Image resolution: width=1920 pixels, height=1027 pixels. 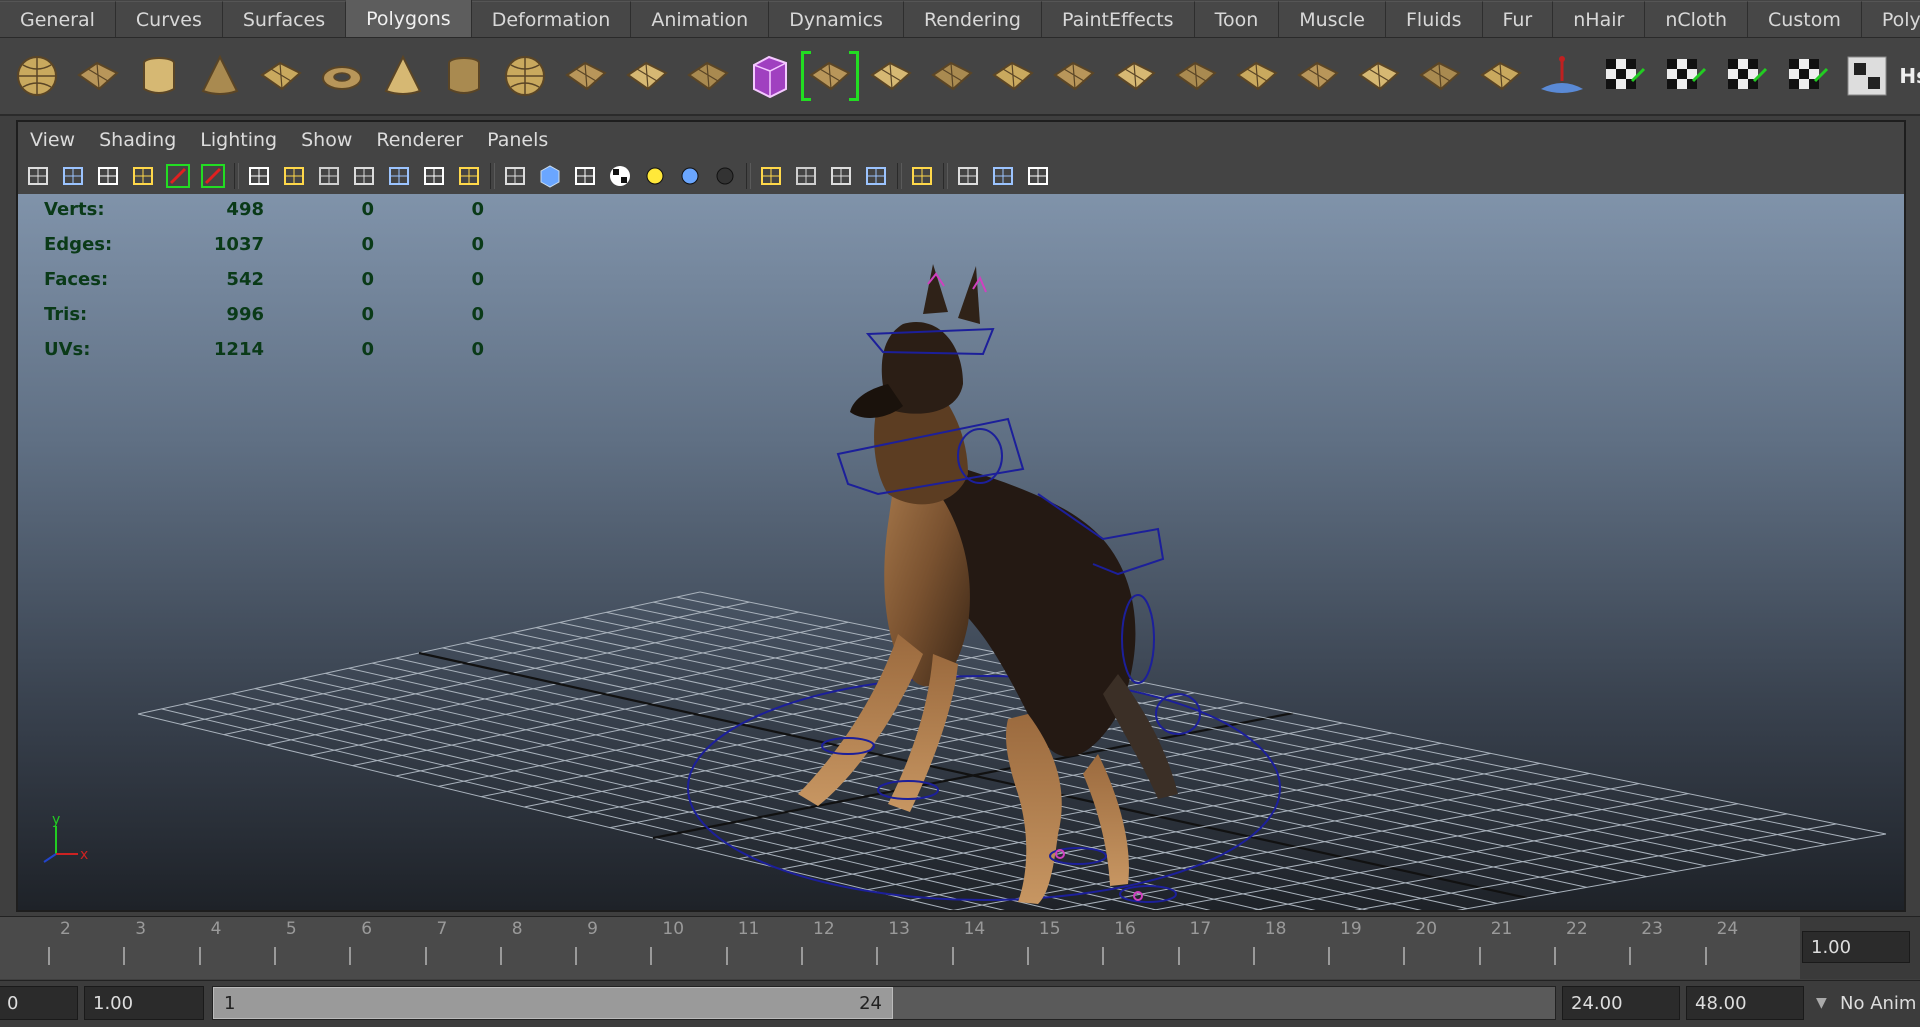 What do you see at coordinates (67, 349) in the screenshot?
I see `hud-label: UVs:` at bounding box center [67, 349].